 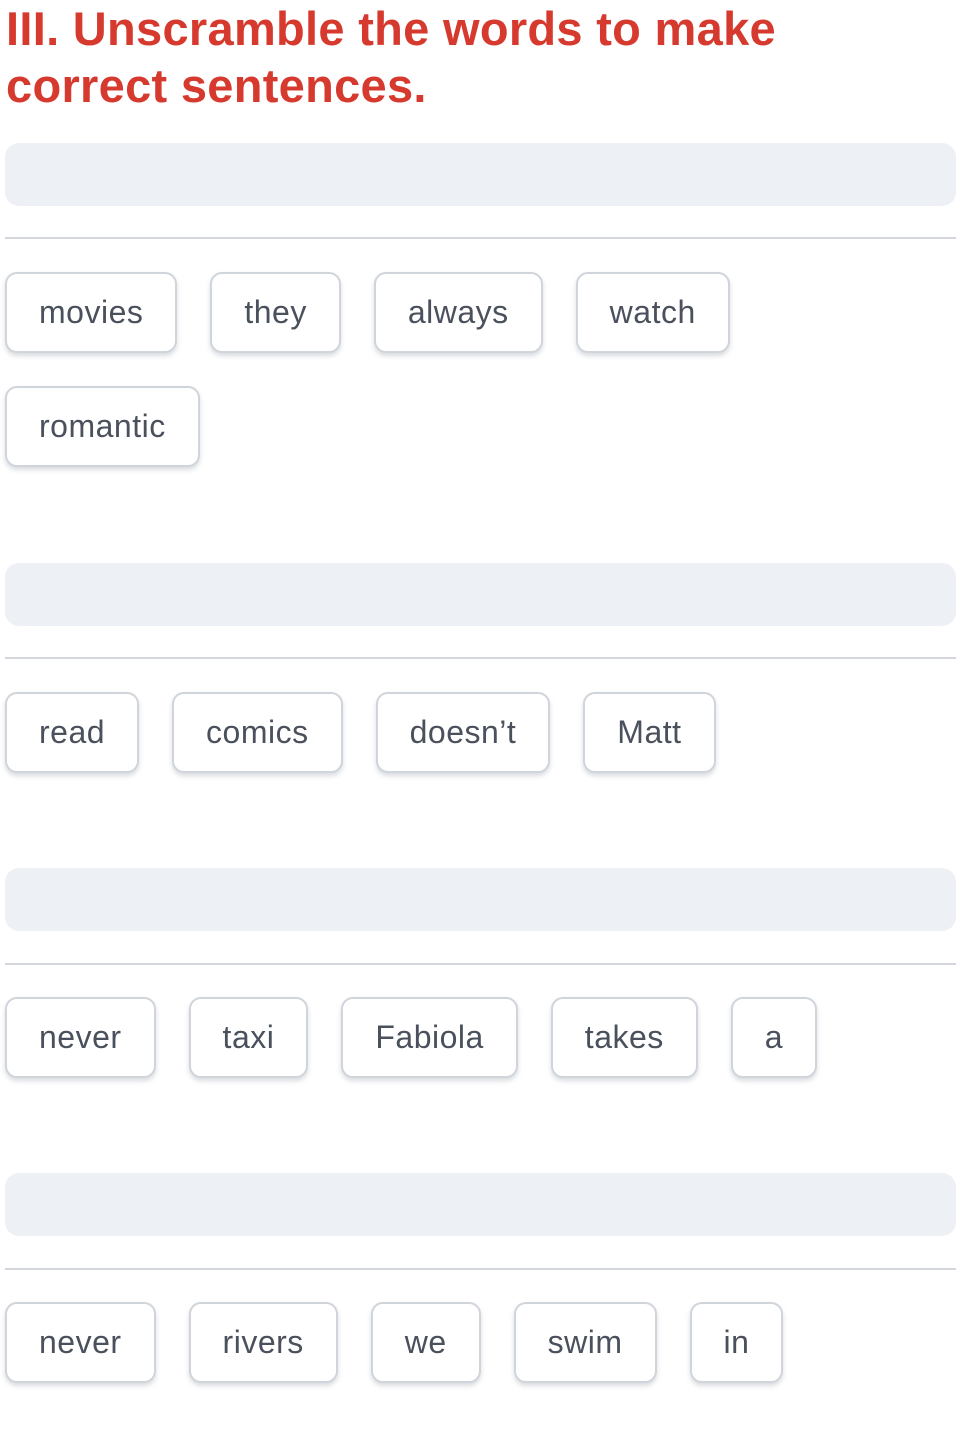 I want to click on word-bank: read comics doesn’t Matt, so click(x=360, y=732).